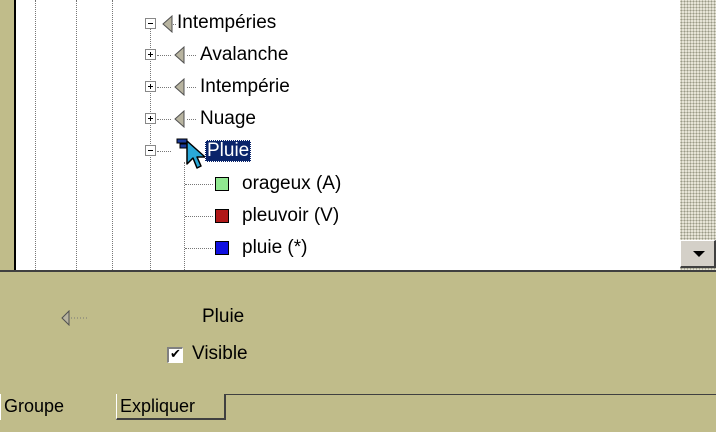 Image resolution: width=716 pixels, height=432 pixels. I want to click on tree-item-label: Nuage, so click(228, 119).